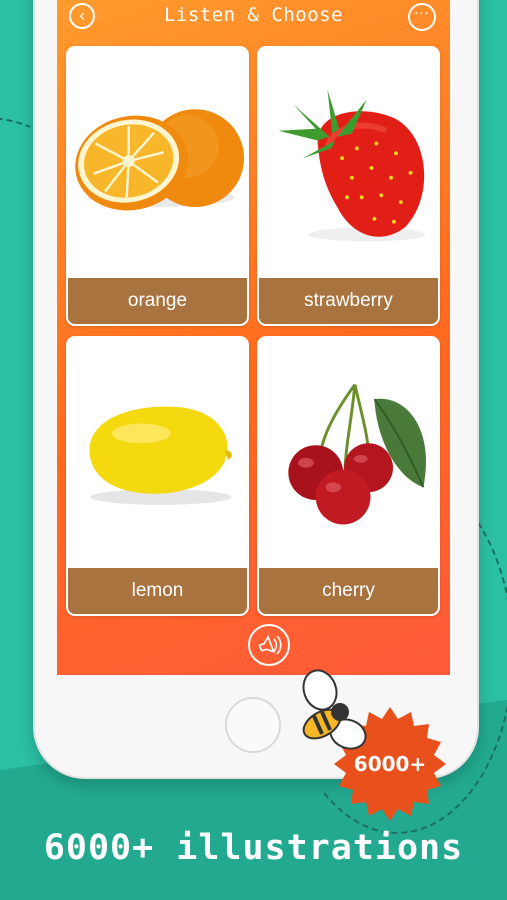 This screenshot has height=900, width=507. What do you see at coordinates (253, 848) in the screenshot?
I see `promo-caption: 6000+ illustrations` at bounding box center [253, 848].